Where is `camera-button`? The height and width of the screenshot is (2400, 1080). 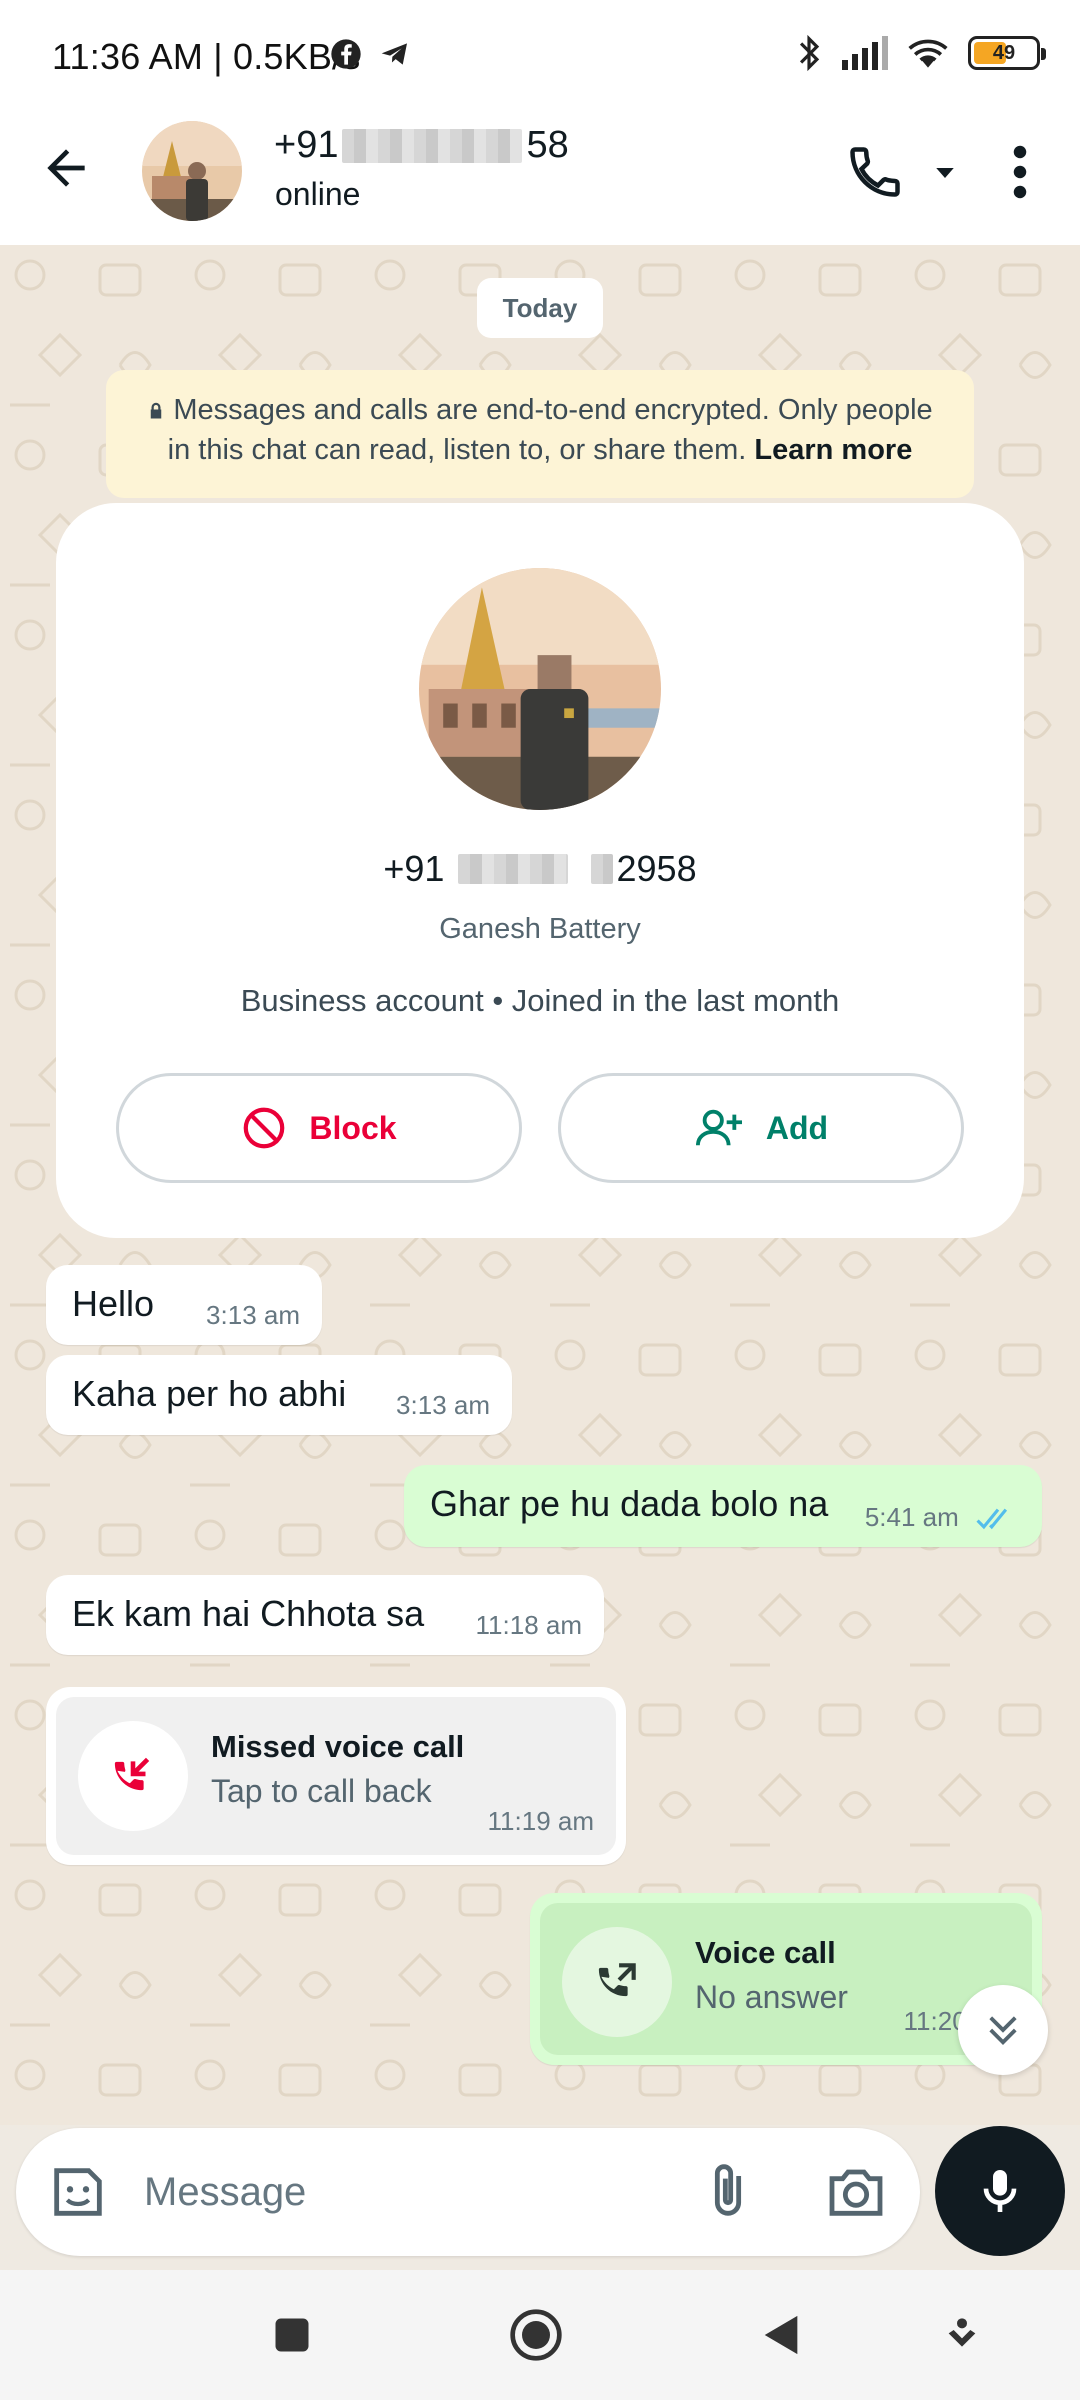 camera-button is located at coordinates (856, 2192).